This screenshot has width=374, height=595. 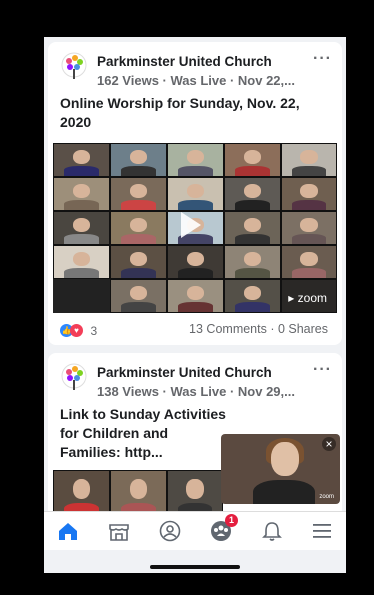 What do you see at coordinates (180, 112) in the screenshot?
I see `post-title: Online Worship for Sunday, Nov. 22, 2020` at bounding box center [180, 112].